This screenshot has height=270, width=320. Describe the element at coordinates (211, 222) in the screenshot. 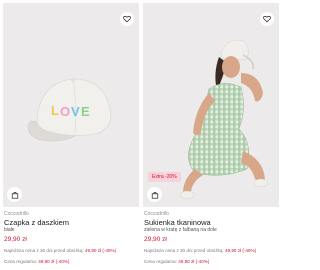

I see `product-title: Sukienka tkaninowa` at that location.